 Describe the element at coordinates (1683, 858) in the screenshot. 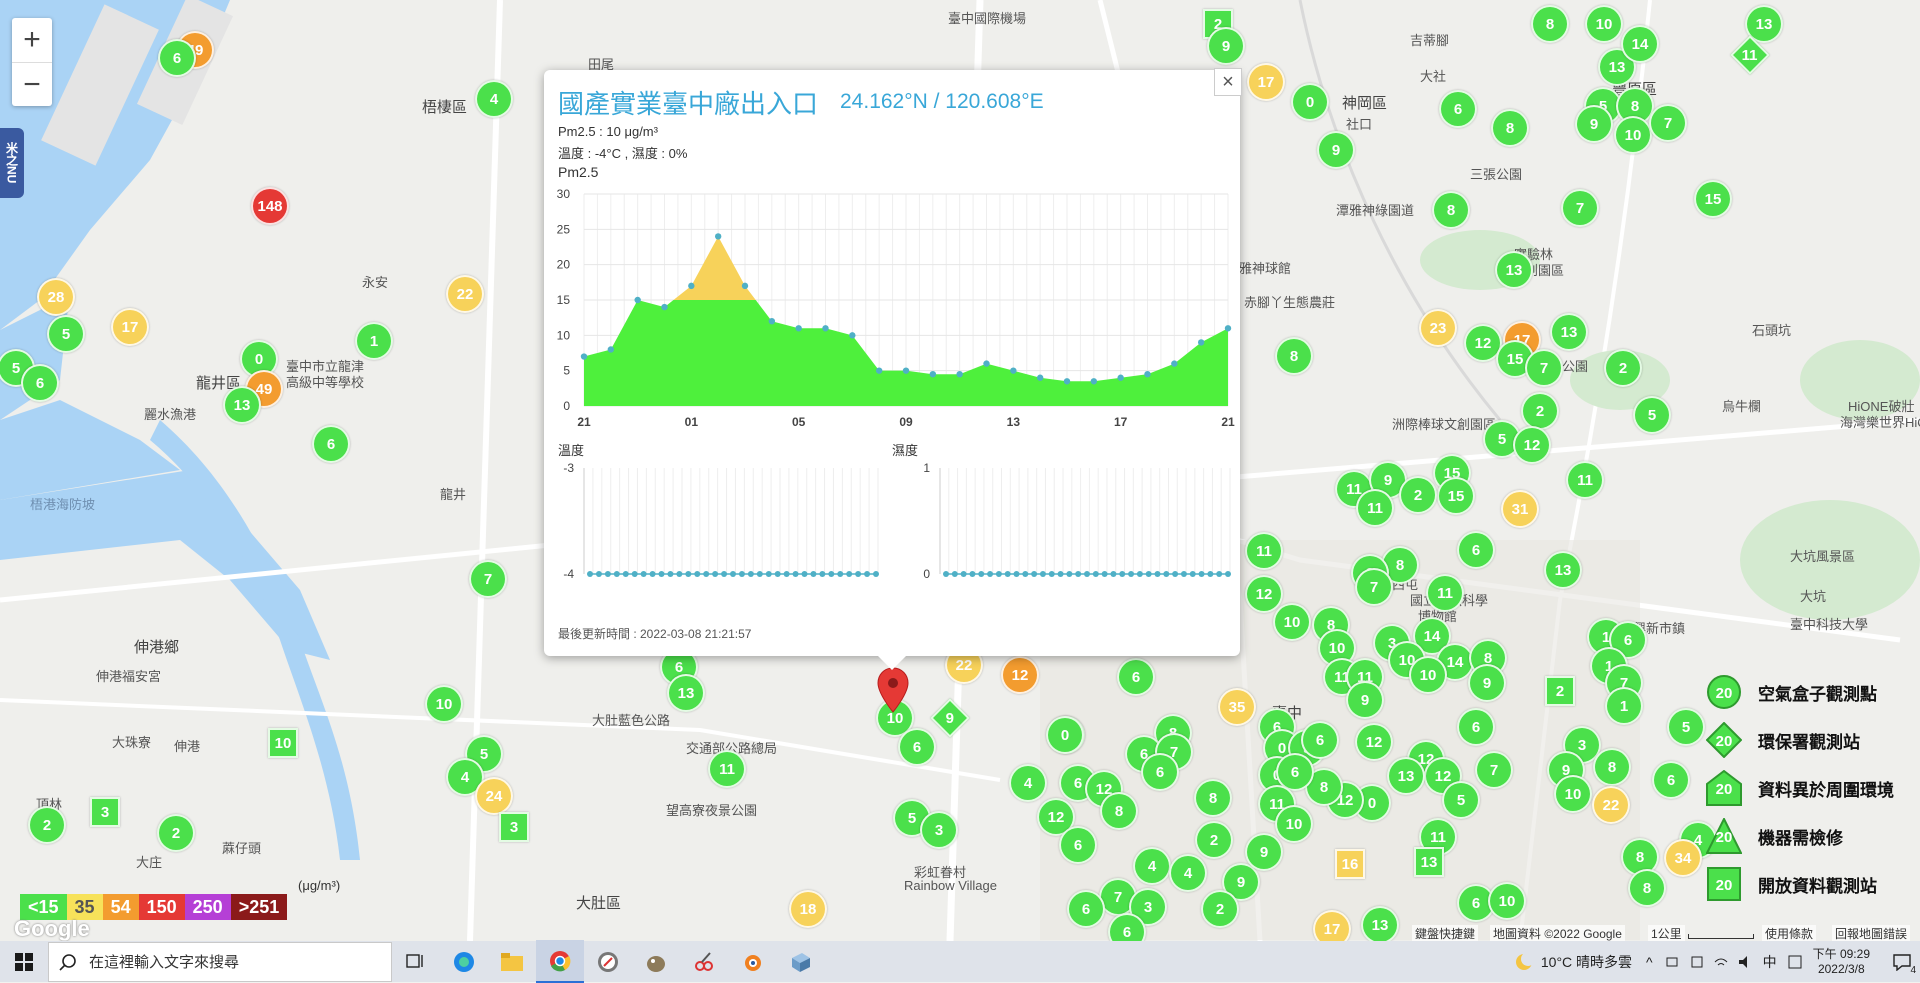

I see `sensor-marker: 34` at that location.